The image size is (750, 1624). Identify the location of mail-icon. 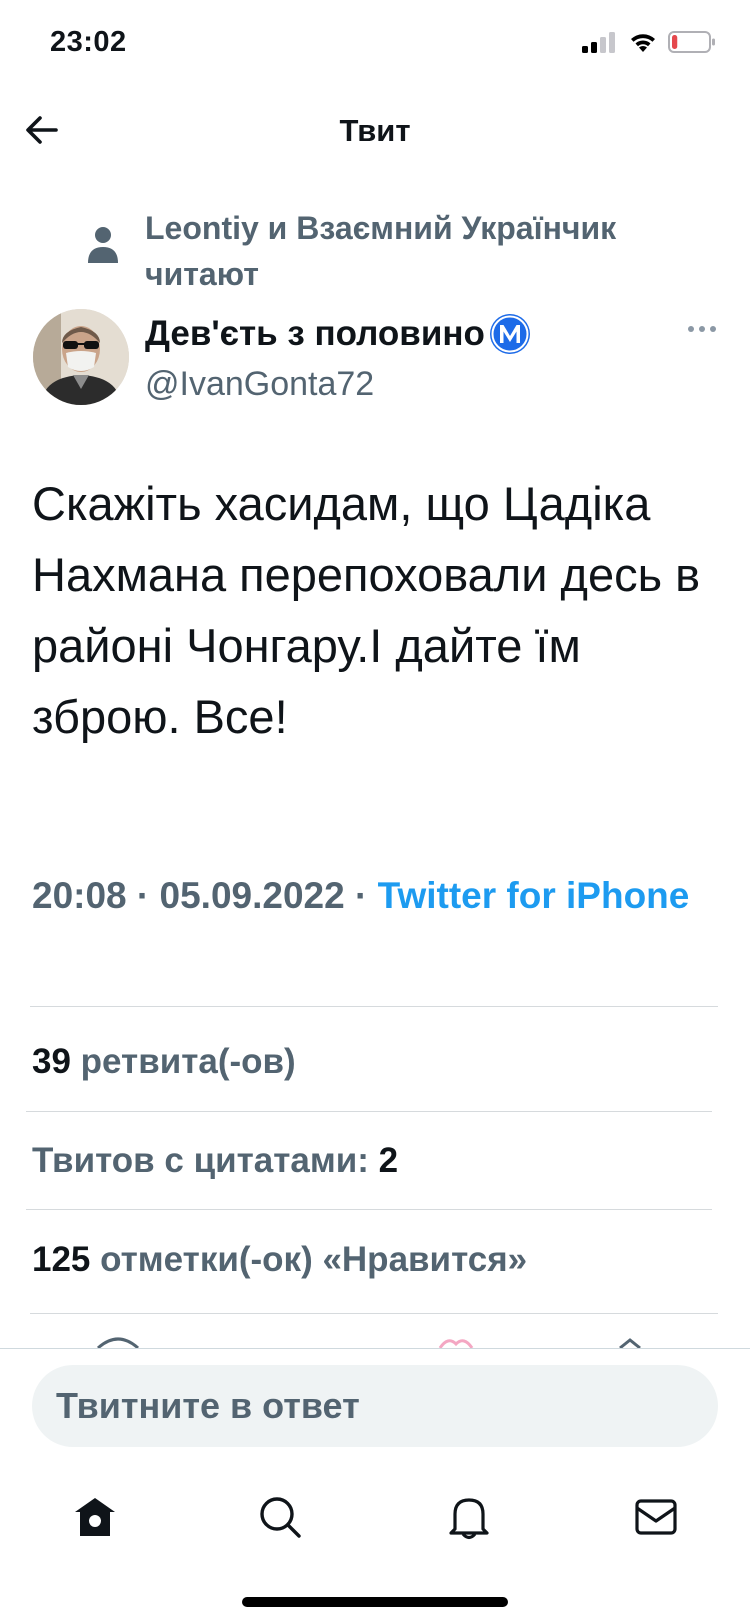
(656, 1517).